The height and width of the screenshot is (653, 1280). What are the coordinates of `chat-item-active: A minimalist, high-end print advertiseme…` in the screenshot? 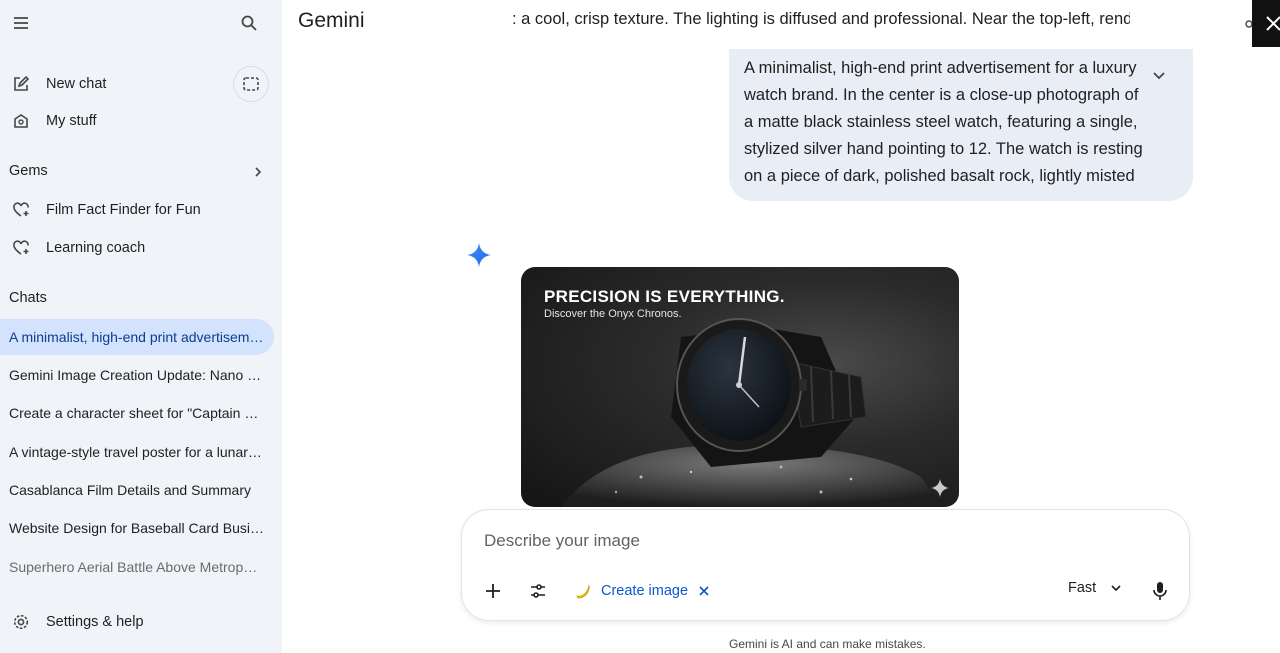 It's located at (137, 337).